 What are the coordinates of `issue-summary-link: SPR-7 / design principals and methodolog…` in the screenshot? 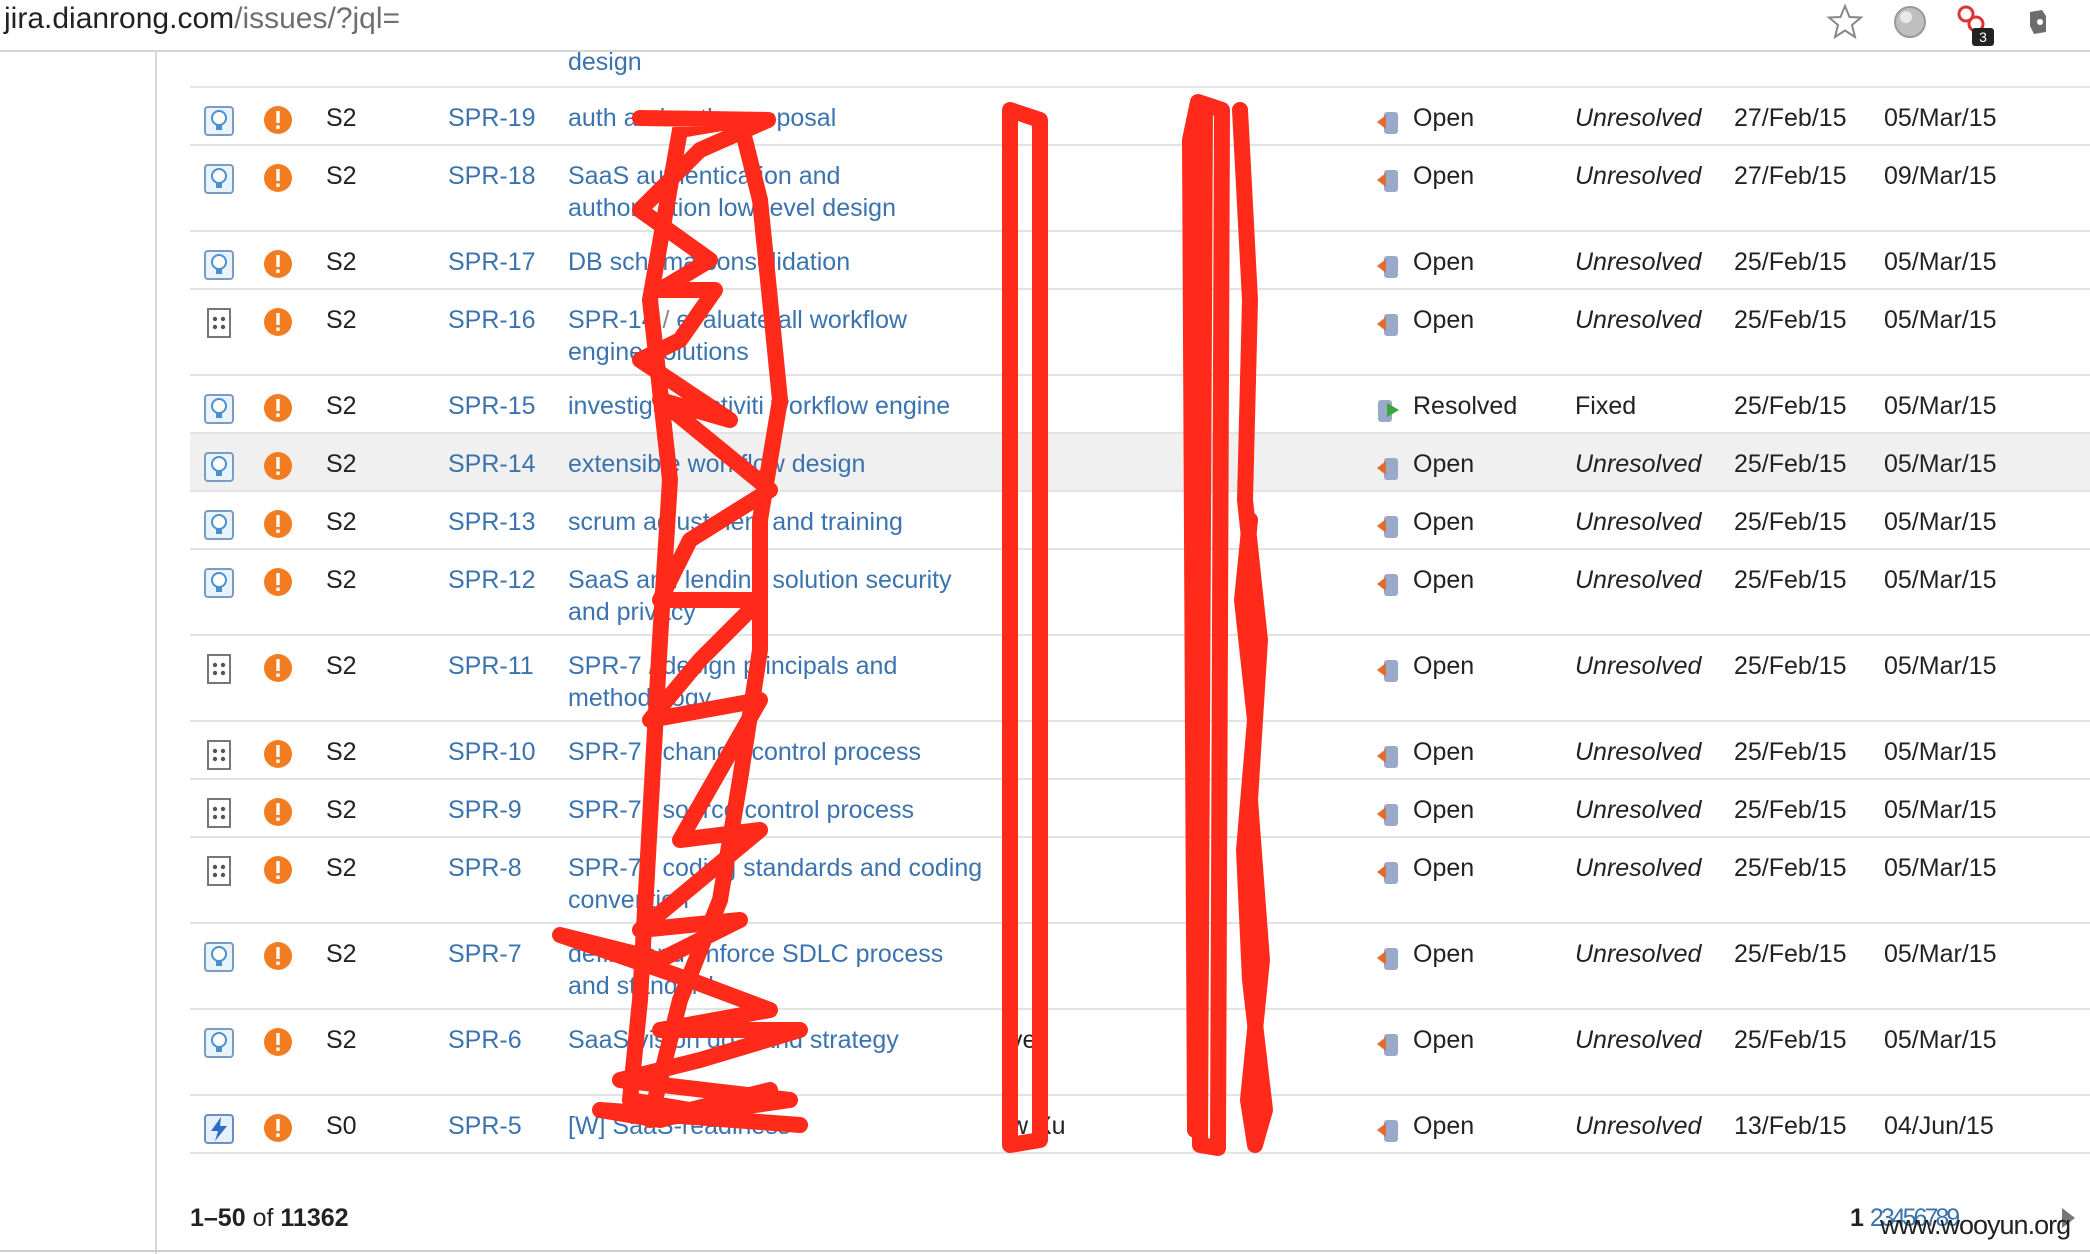 It's located at (778, 682).